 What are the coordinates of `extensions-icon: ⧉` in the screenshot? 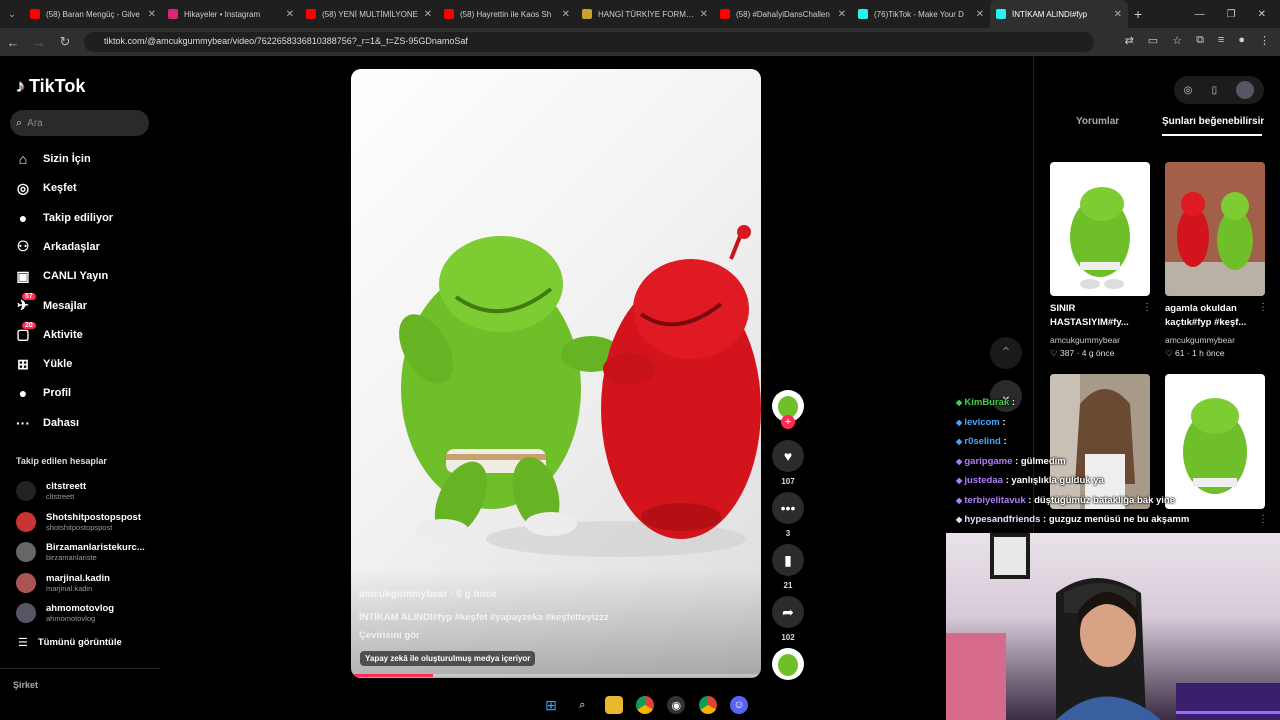 It's located at (1200, 40).